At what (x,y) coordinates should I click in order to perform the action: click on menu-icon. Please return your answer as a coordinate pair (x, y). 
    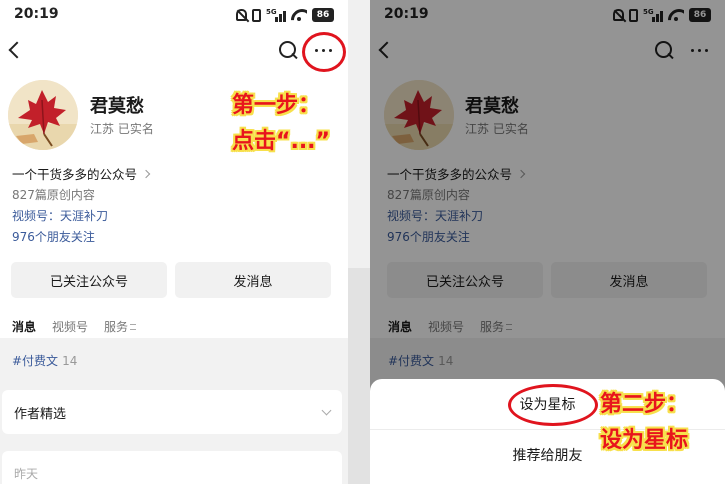
    Looking at the image, I should click on (133, 327).